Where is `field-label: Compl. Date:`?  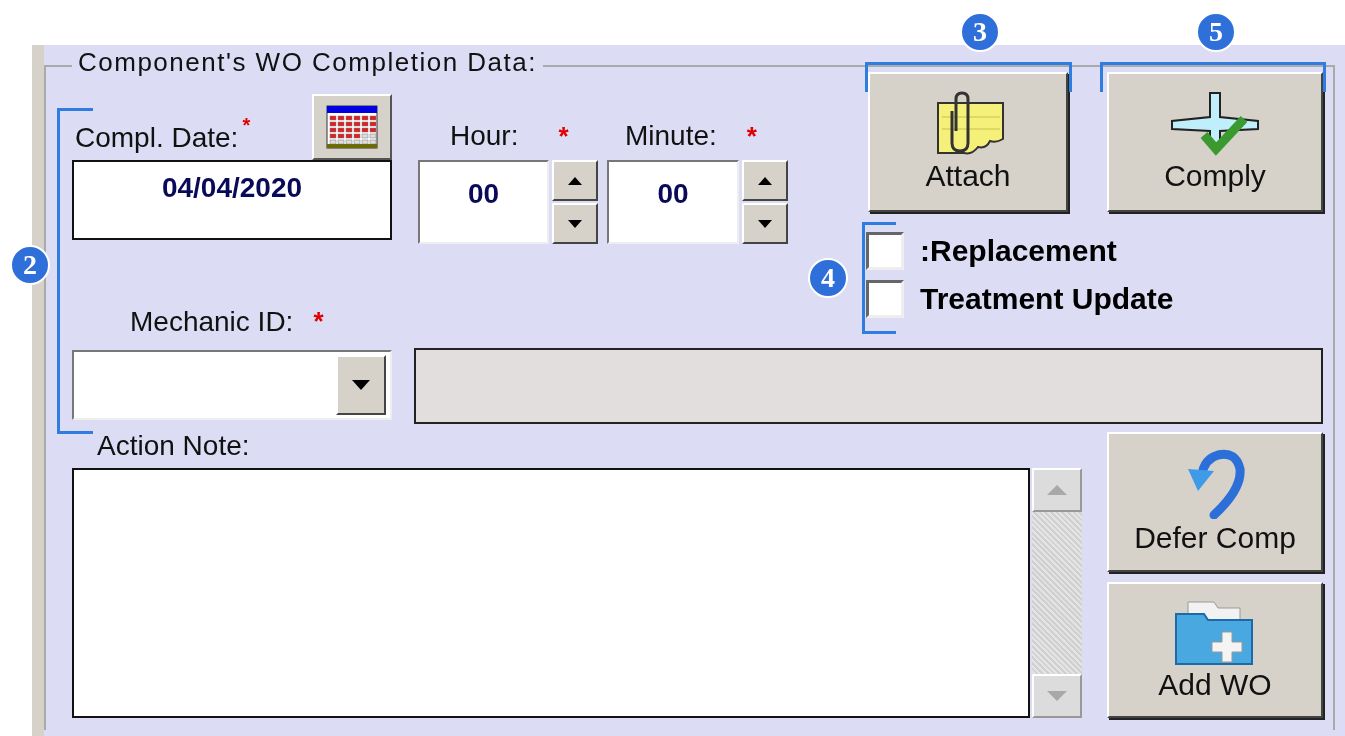 field-label: Compl. Date: is located at coordinates (157, 138).